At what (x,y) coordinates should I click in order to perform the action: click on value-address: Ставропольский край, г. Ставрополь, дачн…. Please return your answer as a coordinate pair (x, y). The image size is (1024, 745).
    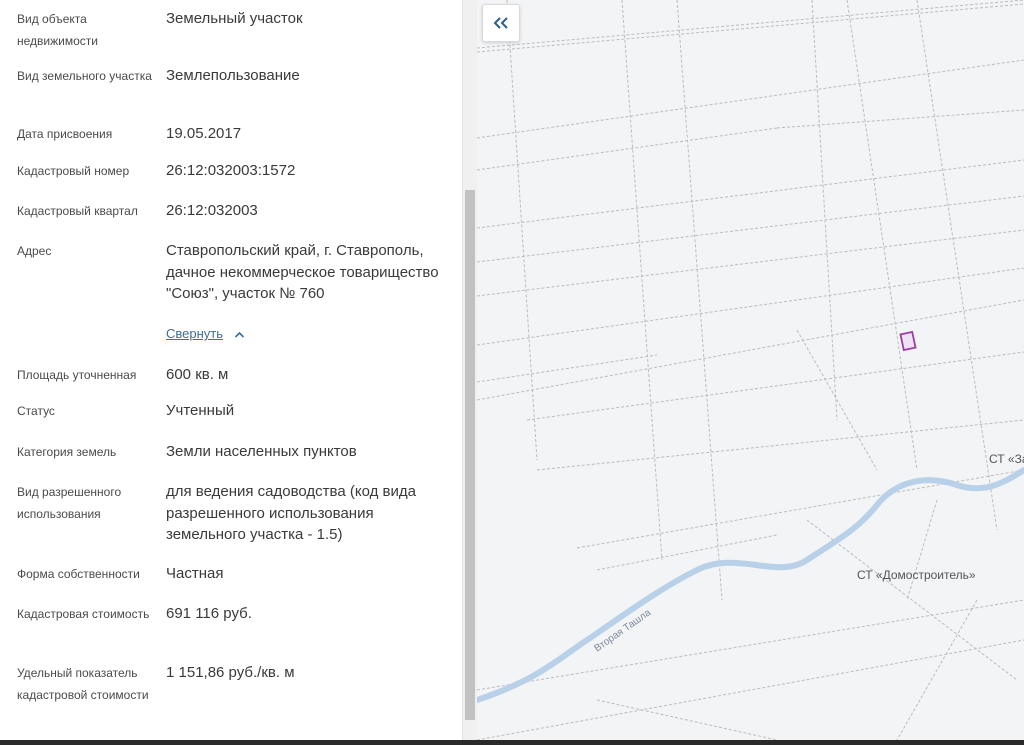
    Looking at the image, I should click on (302, 272).